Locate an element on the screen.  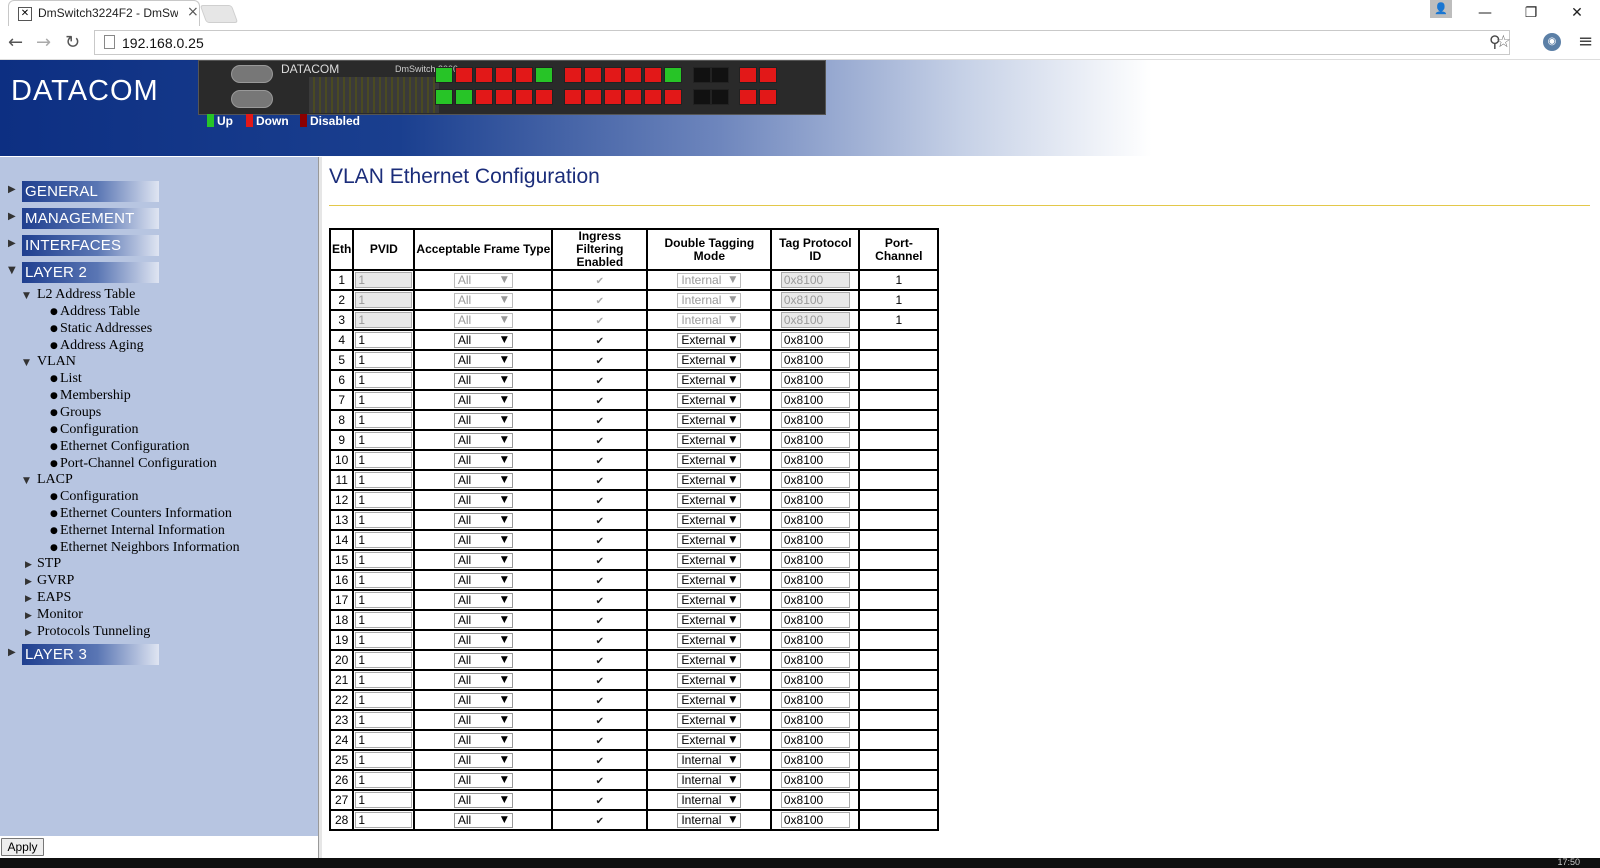
restore-button: ❐ is located at coordinates (1531, 13).